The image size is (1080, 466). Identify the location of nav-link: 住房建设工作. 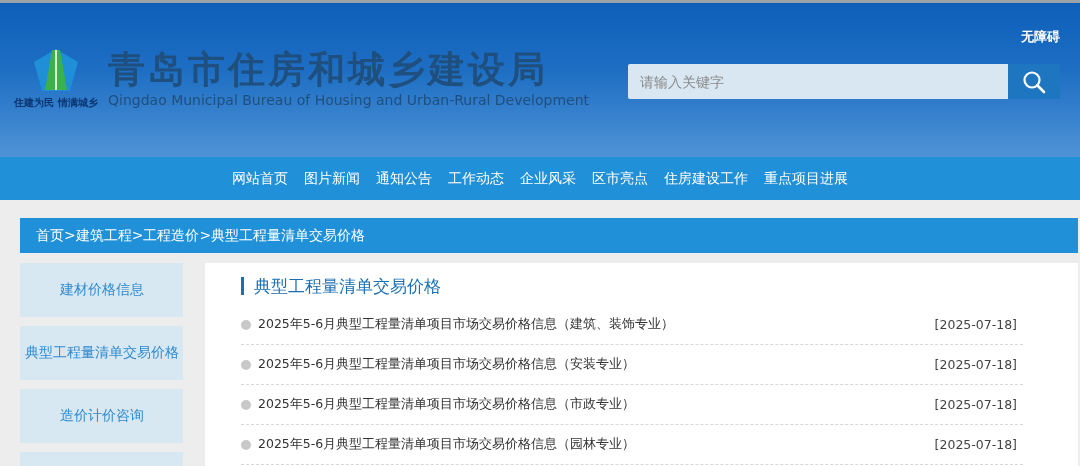
(706, 178).